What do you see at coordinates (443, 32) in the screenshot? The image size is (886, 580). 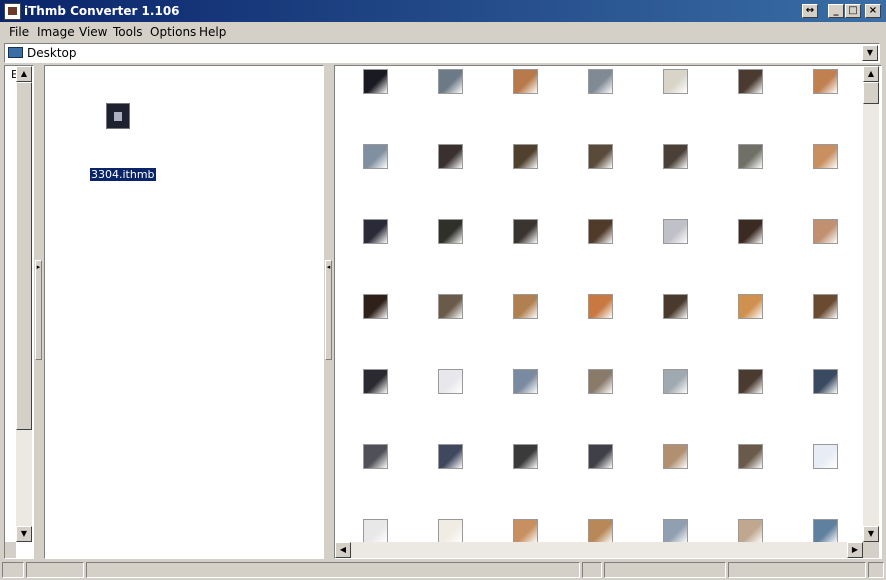 I see `menu-bar: File Image View Tools Options Help` at bounding box center [443, 32].